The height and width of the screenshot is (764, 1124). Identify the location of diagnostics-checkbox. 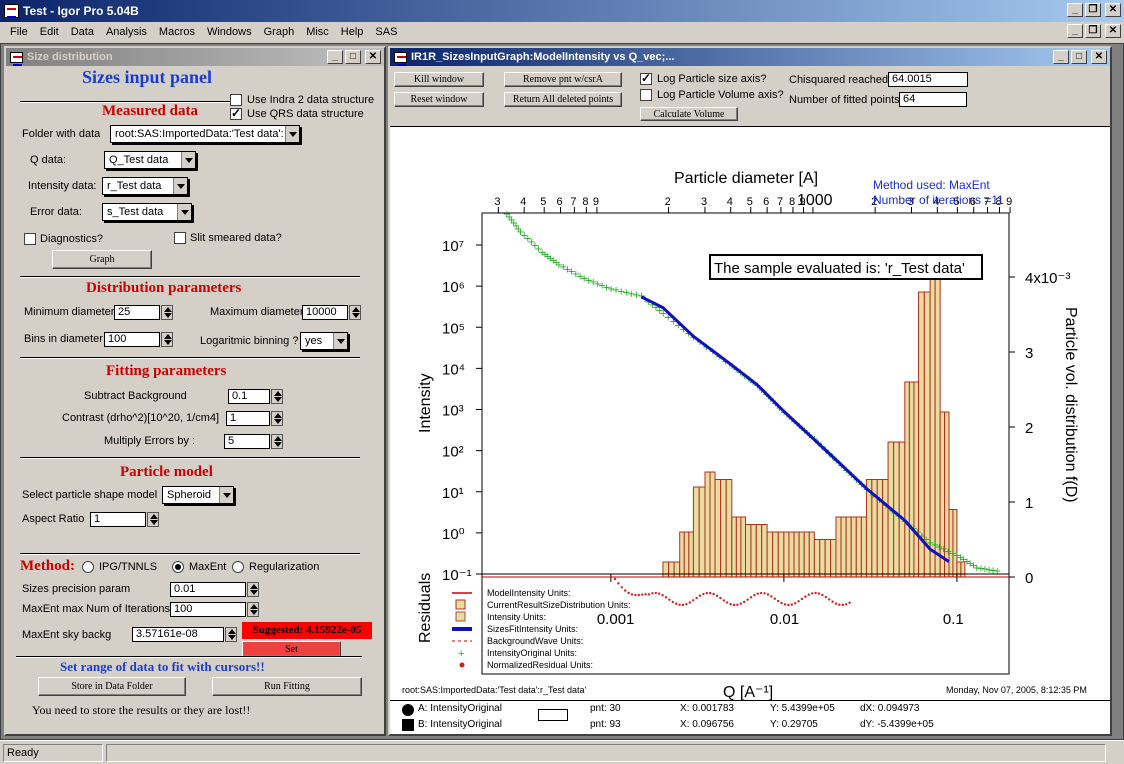
(30, 239).